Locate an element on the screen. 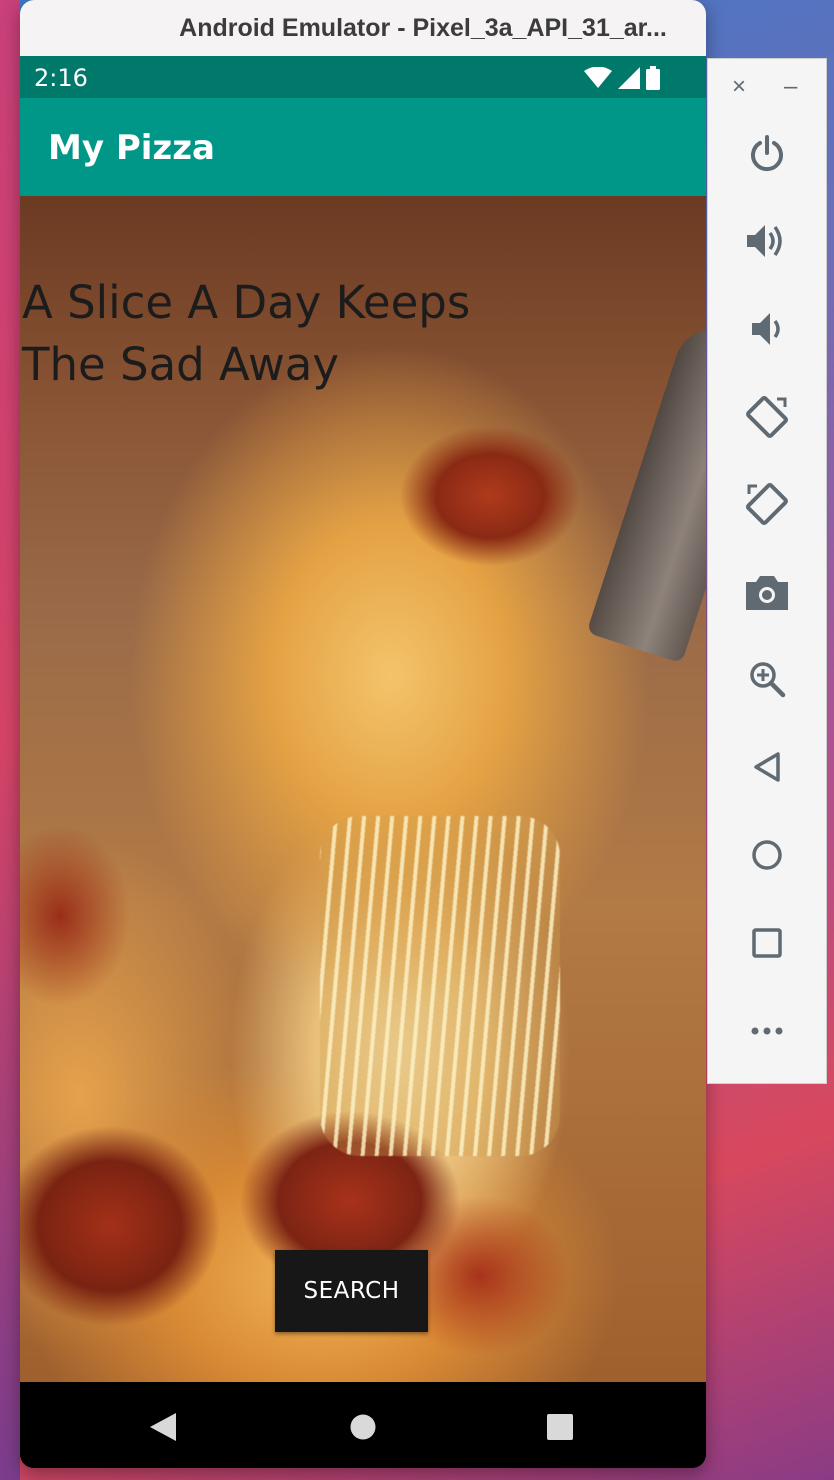 Image resolution: width=834 pixels, height=1480 pixels. app-title: My Pizza is located at coordinates (131, 148).